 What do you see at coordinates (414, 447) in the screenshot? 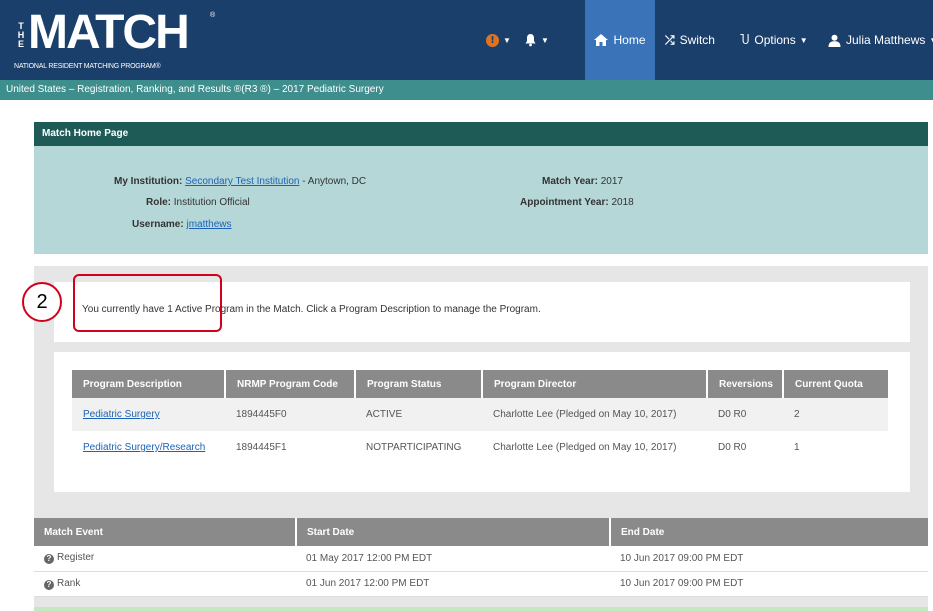
I see `table-cell: NOTPARTICIPATING` at bounding box center [414, 447].